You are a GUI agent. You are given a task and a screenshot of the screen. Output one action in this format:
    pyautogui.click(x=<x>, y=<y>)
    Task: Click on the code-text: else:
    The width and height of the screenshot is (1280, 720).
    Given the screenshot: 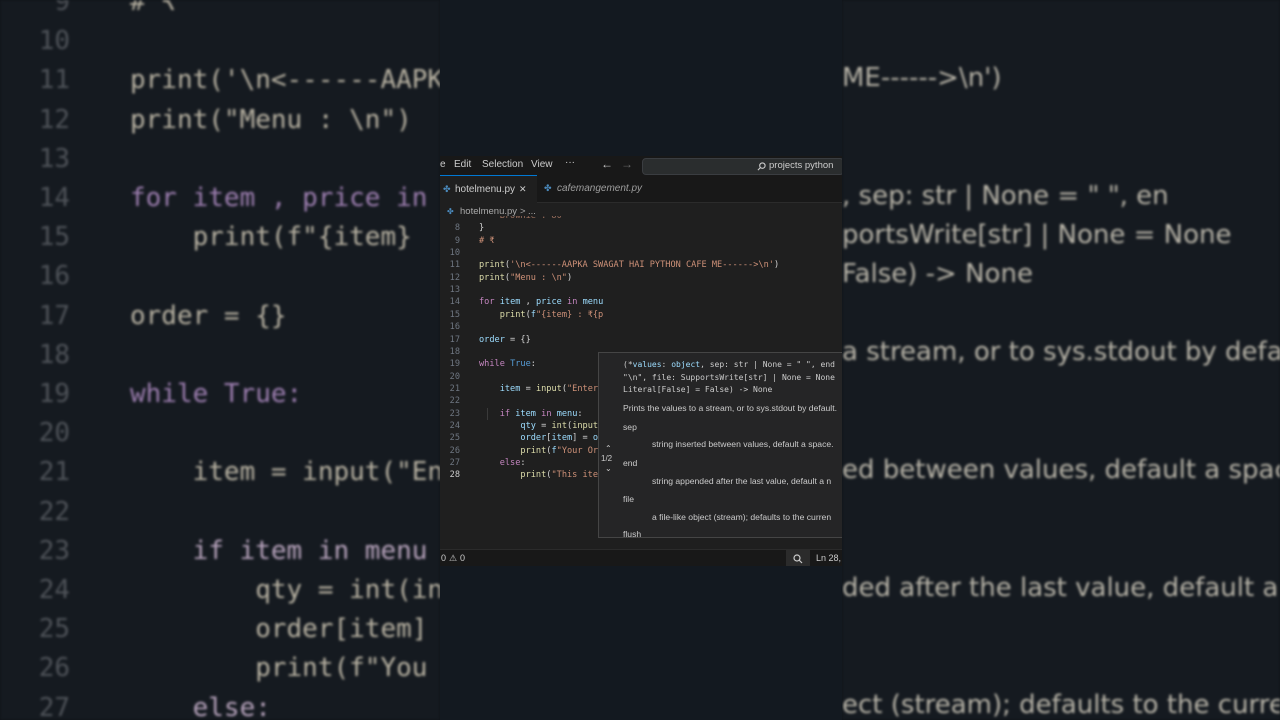 What is the action you would take?
    pyautogui.click(x=512, y=463)
    